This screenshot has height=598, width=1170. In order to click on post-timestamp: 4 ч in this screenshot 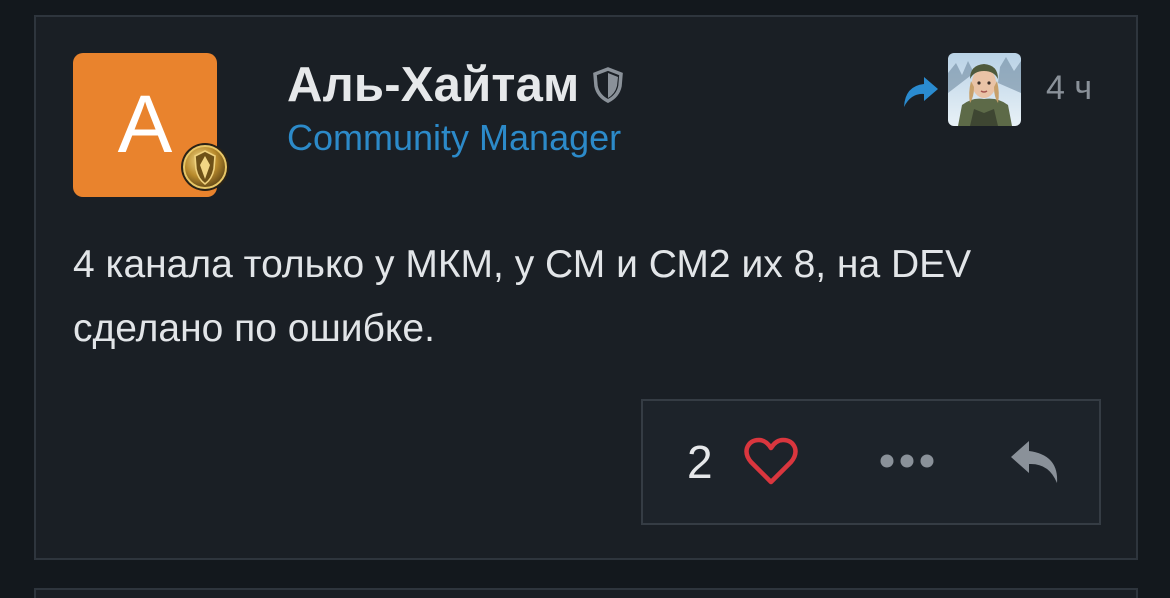, I will do `click(1069, 88)`.